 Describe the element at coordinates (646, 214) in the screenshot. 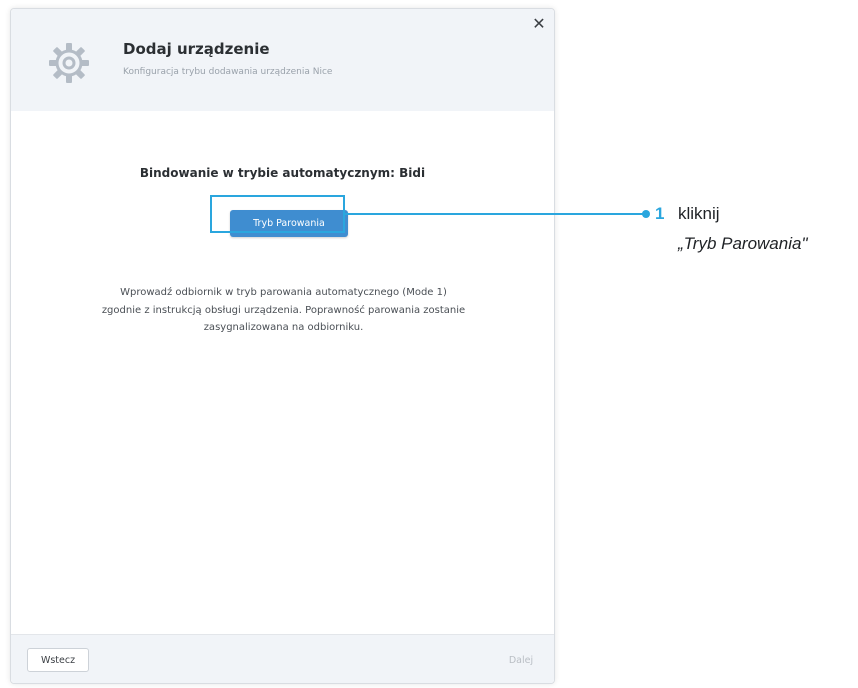

I see `callout-dot` at that location.